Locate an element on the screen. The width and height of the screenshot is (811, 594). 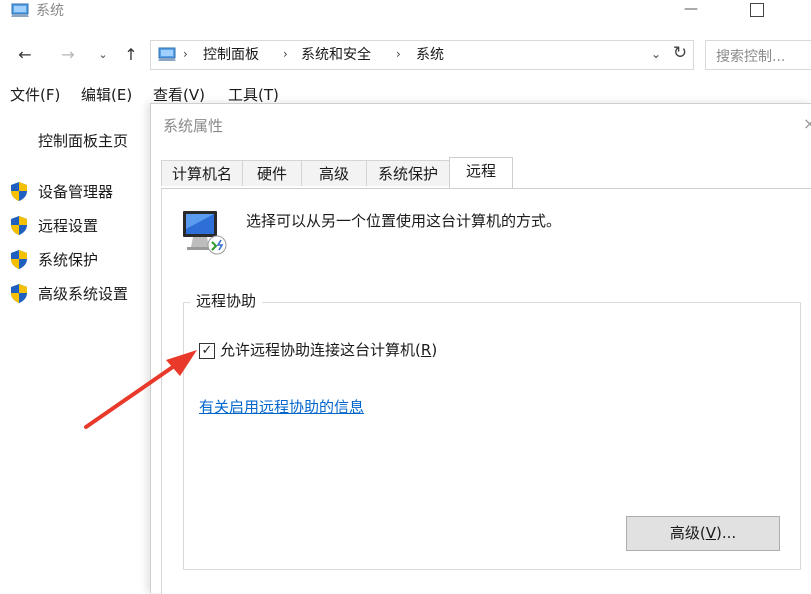
breadcrumb-system-security: 系统和安全 is located at coordinates (336, 55).